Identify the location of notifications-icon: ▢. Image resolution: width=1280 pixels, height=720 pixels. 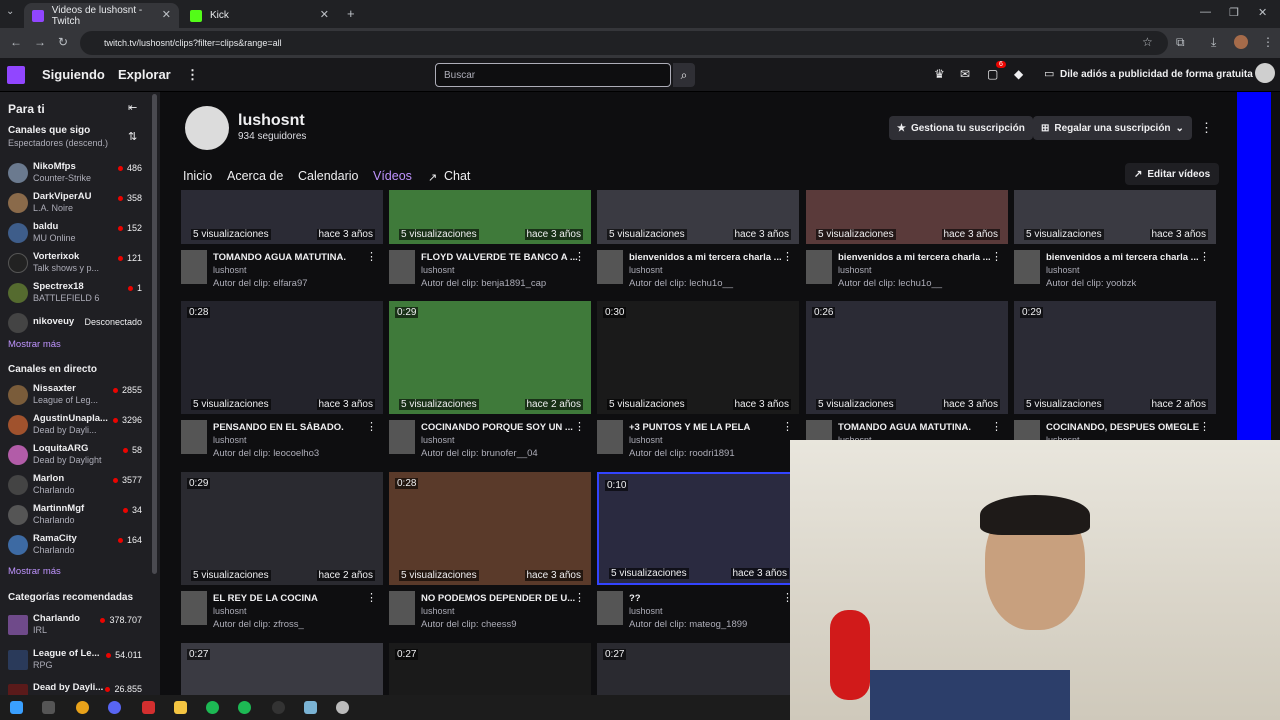
(992, 74).